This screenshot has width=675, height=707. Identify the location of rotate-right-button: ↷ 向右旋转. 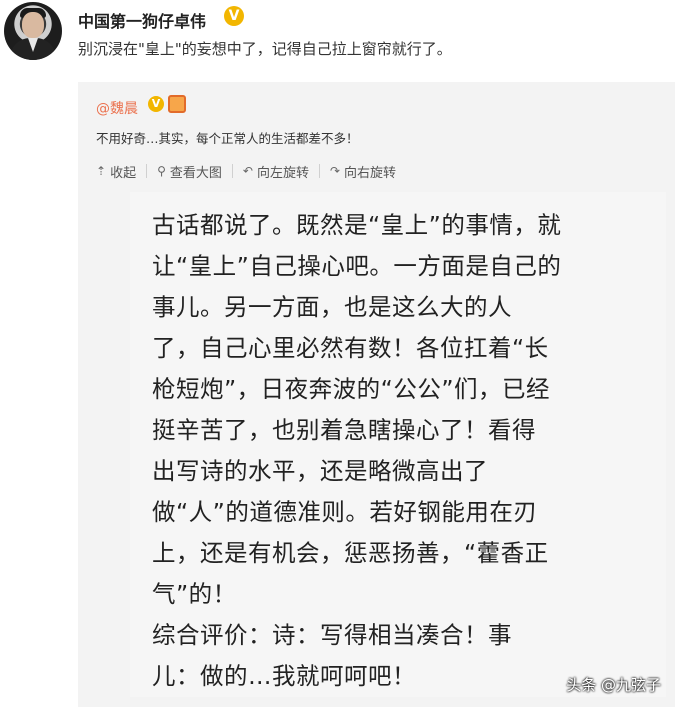
(363, 171).